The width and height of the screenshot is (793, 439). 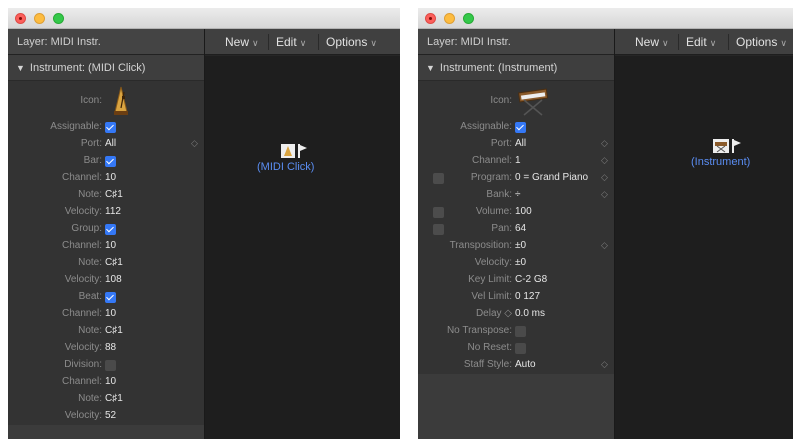 I want to click on param-label: Assignable:, so click(x=76, y=126).